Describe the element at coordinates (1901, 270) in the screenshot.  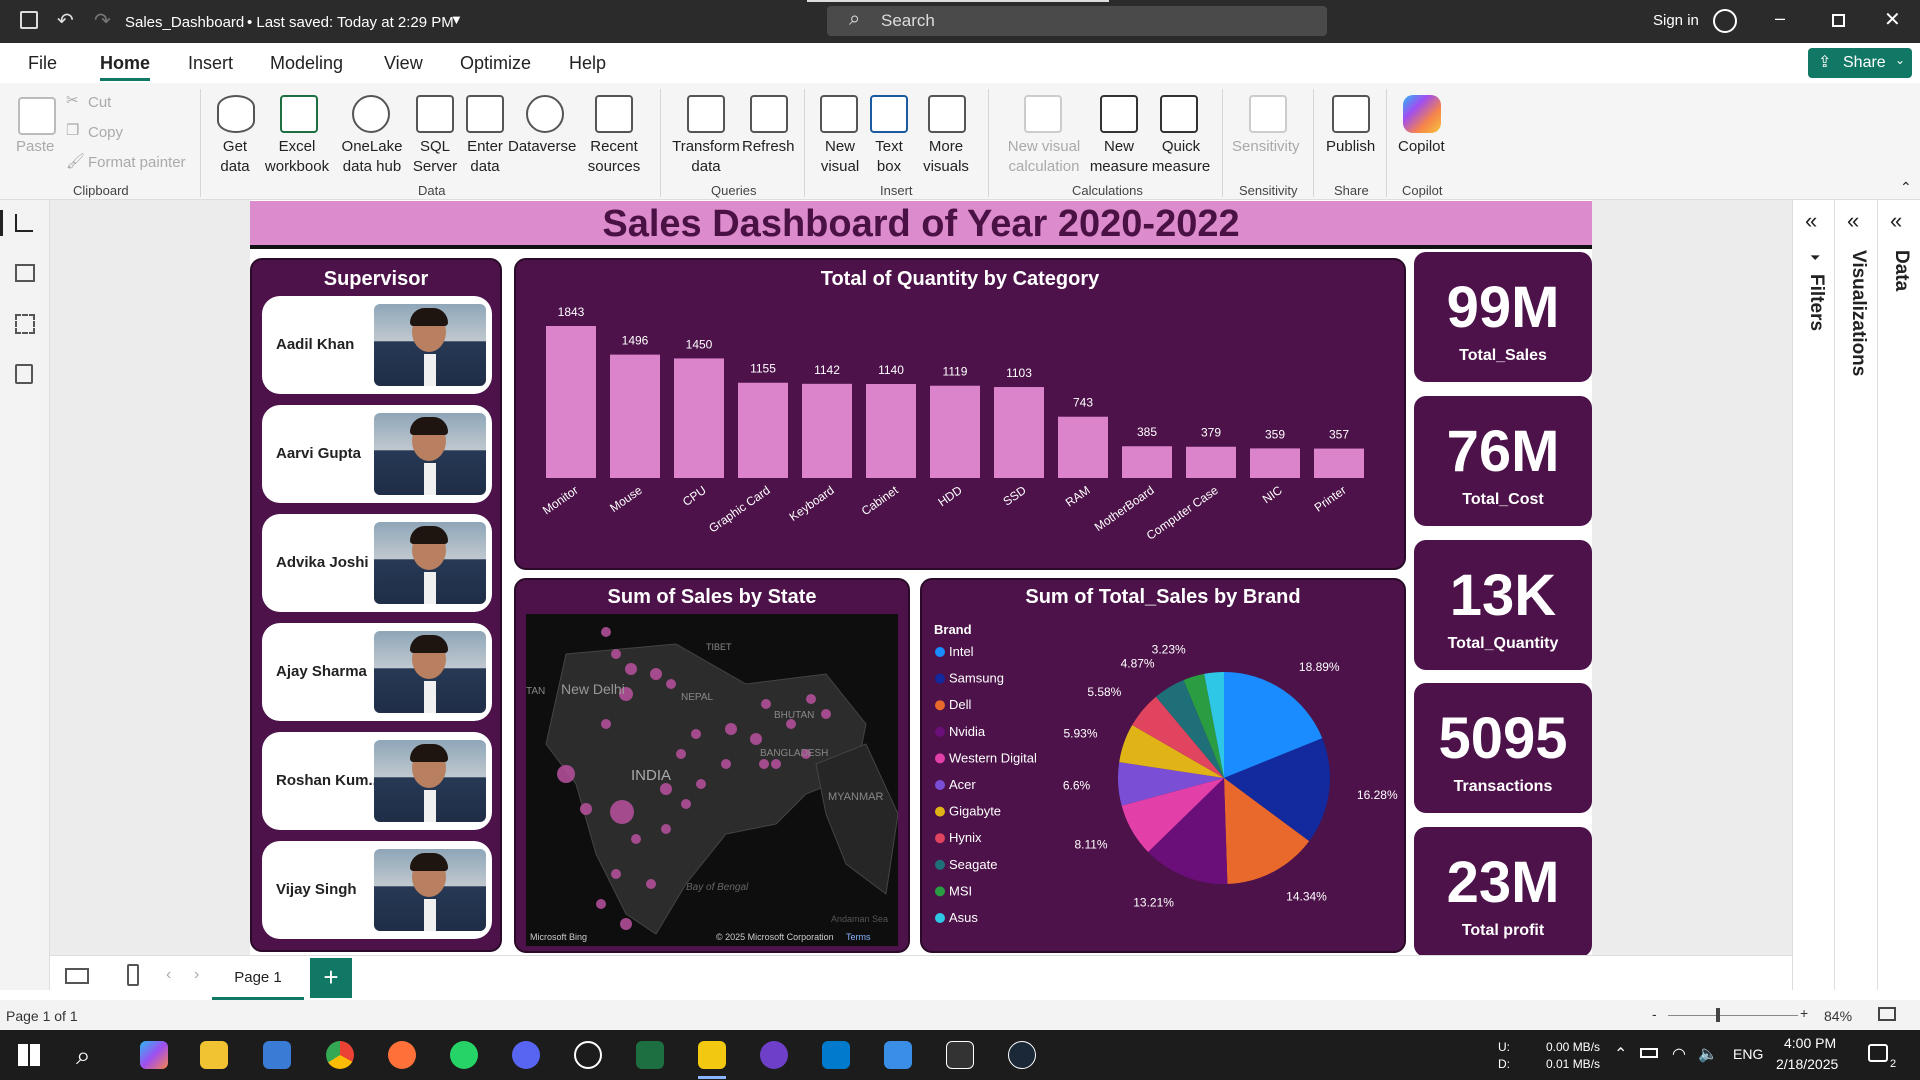
I see `data-pane-tab: Data` at that location.